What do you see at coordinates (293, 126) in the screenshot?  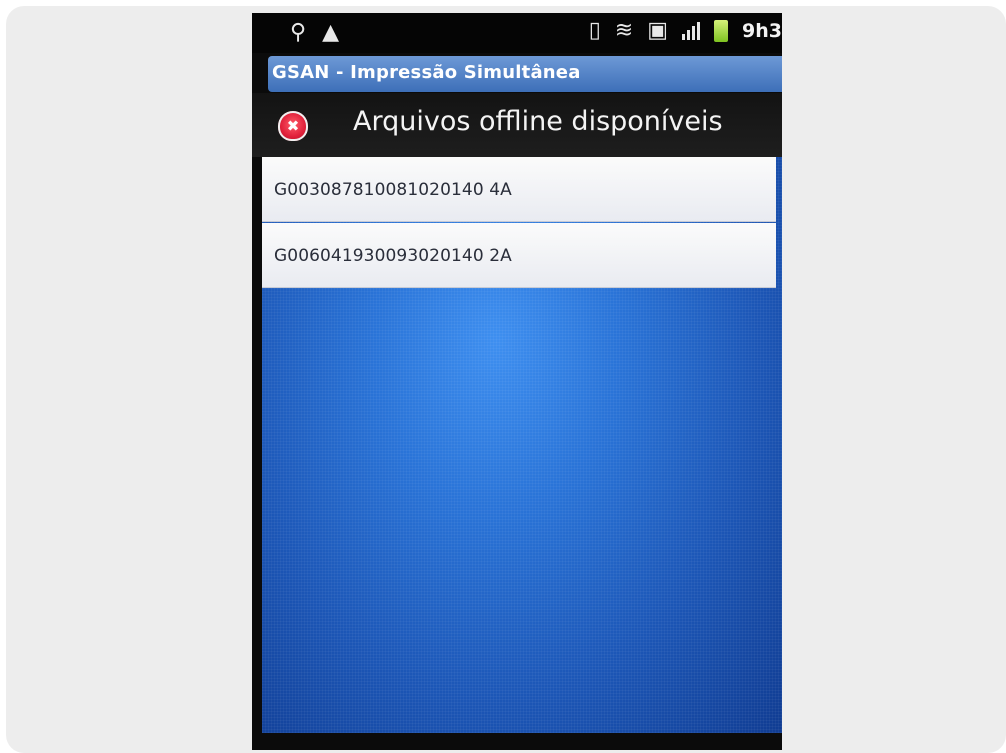 I see `error-shield-icon` at bounding box center [293, 126].